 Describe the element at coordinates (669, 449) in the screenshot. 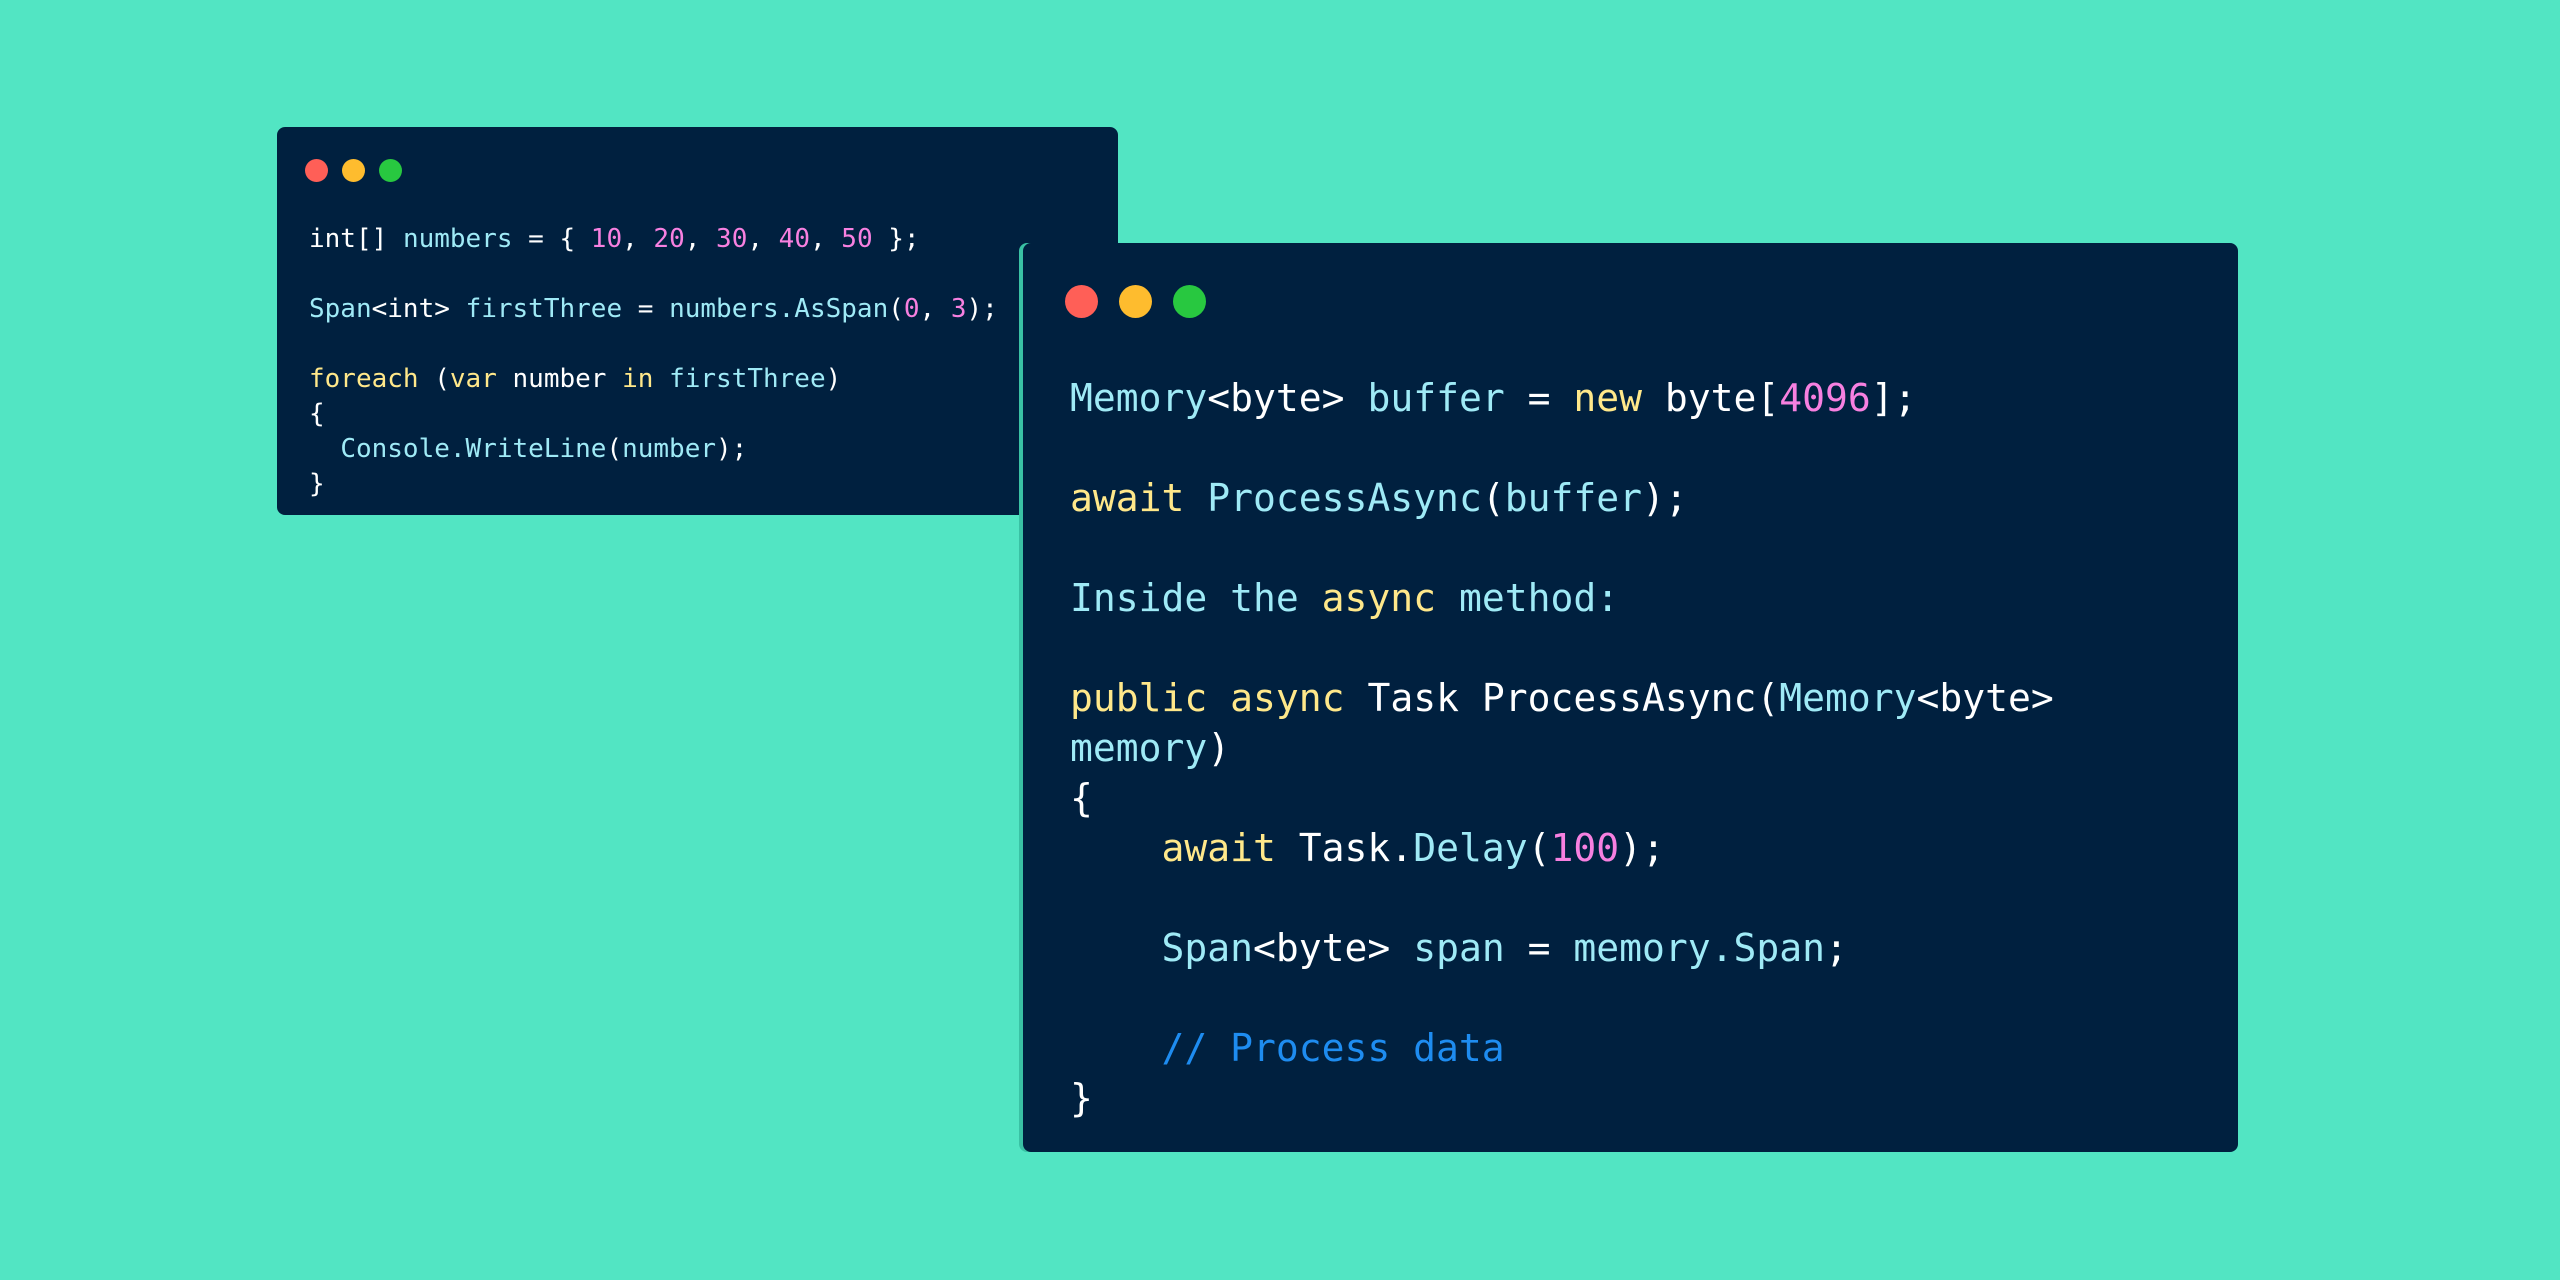

I see `code-token: number` at that location.